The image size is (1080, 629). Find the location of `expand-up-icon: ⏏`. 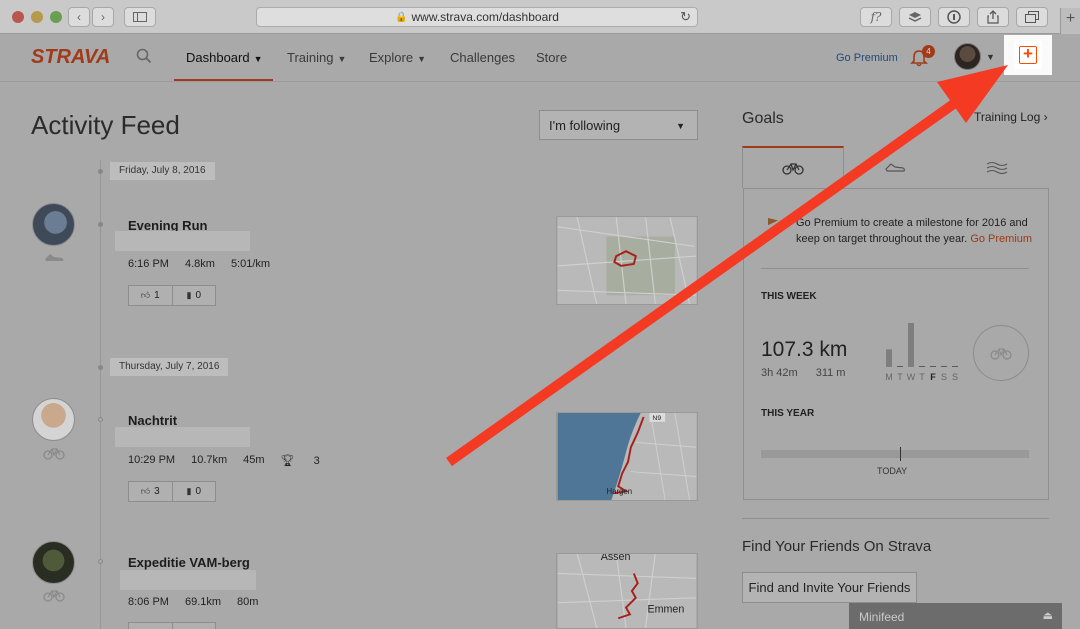

expand-up-icon: ⏏ is located at coordinates (1048, 615).